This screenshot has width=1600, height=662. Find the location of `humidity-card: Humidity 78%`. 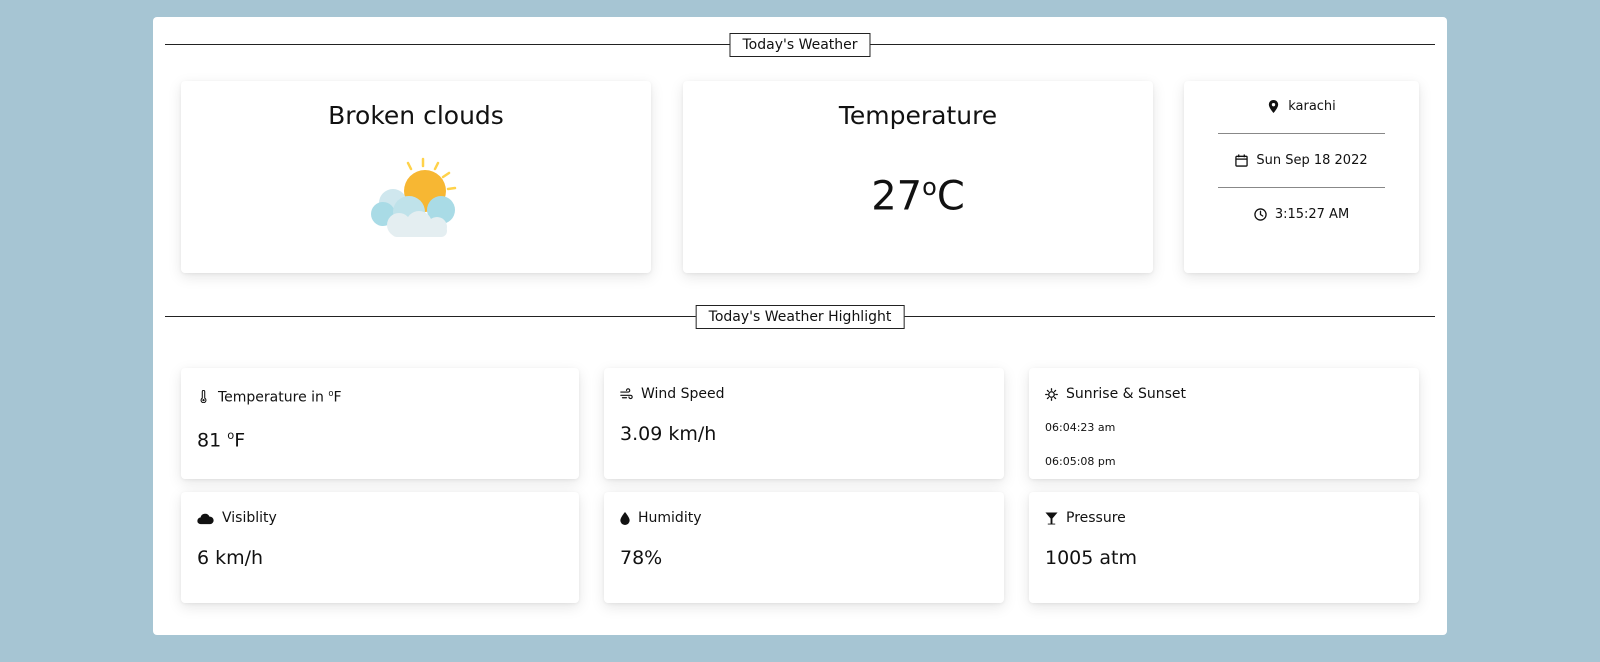

humidity-card: Humidity 78% is located at coordinates (804, 547).